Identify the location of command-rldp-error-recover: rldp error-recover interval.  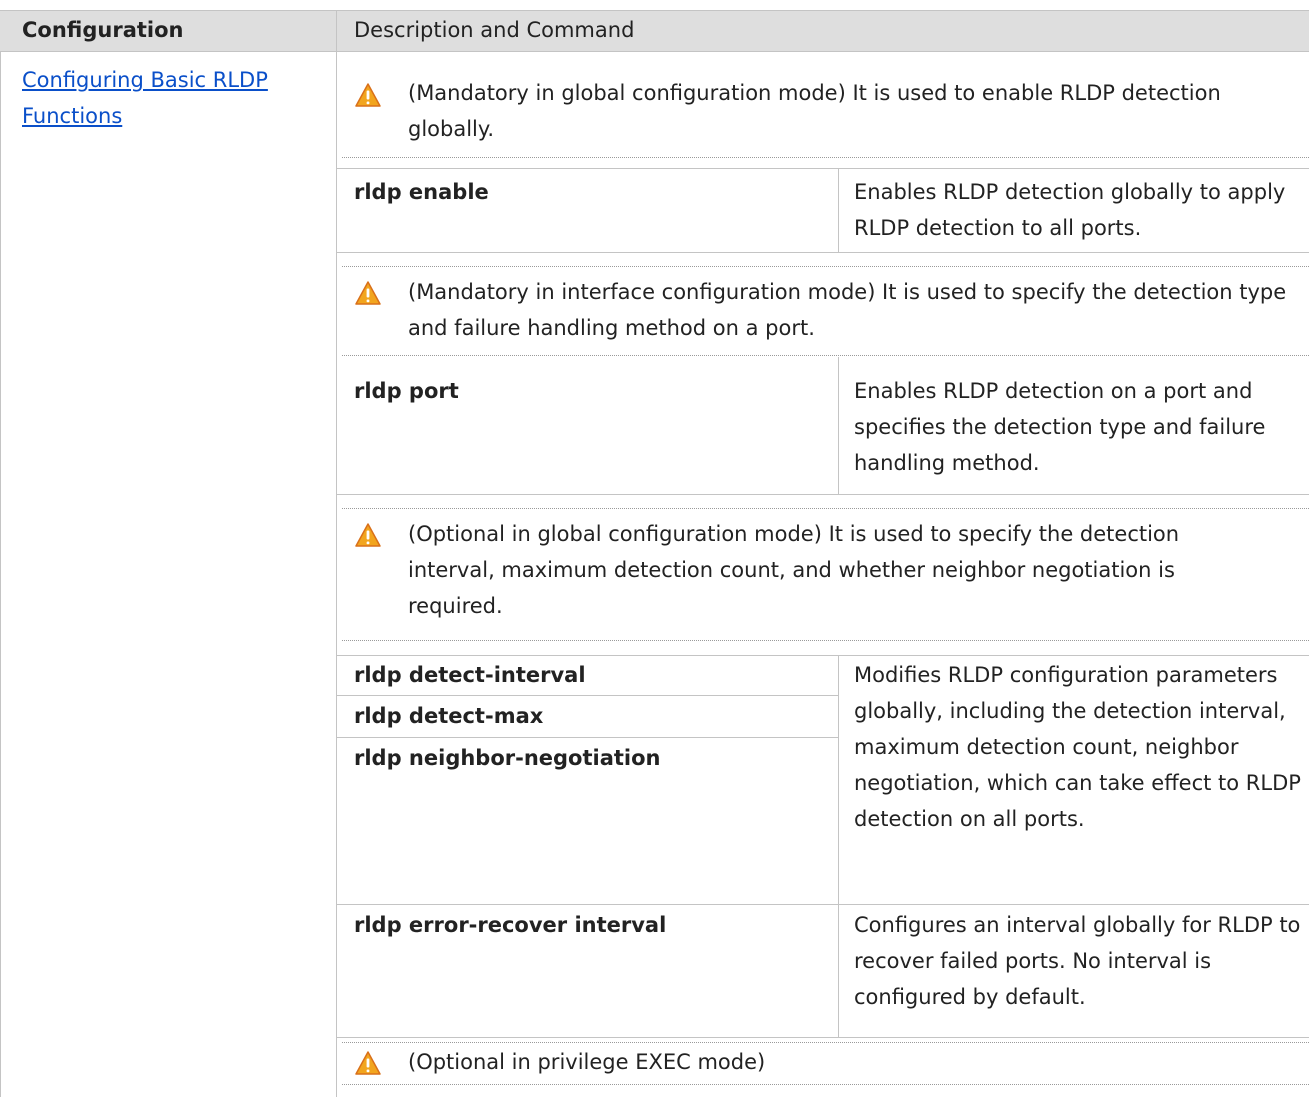
(510, 925).